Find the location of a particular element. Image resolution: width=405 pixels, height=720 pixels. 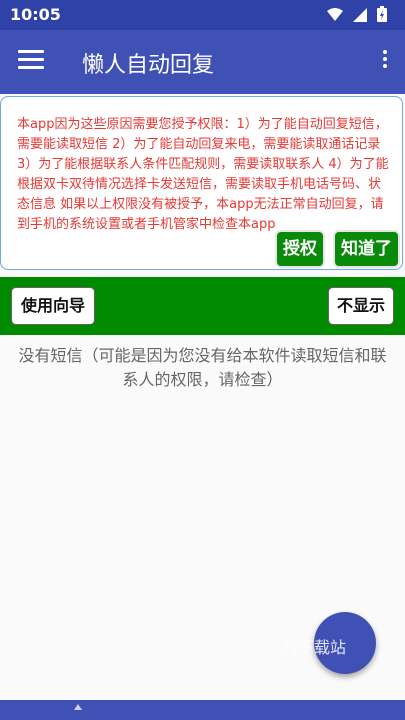

status-icons is located at coordinates (357, 16).